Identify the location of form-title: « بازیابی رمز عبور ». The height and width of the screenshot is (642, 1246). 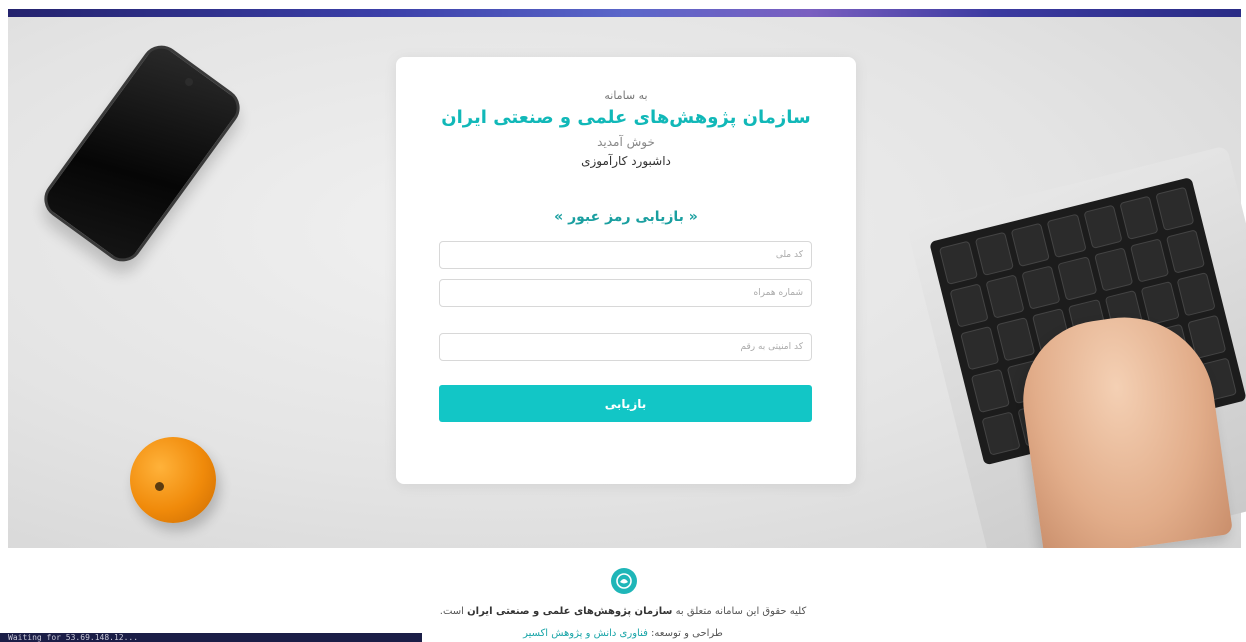
(626, 217).